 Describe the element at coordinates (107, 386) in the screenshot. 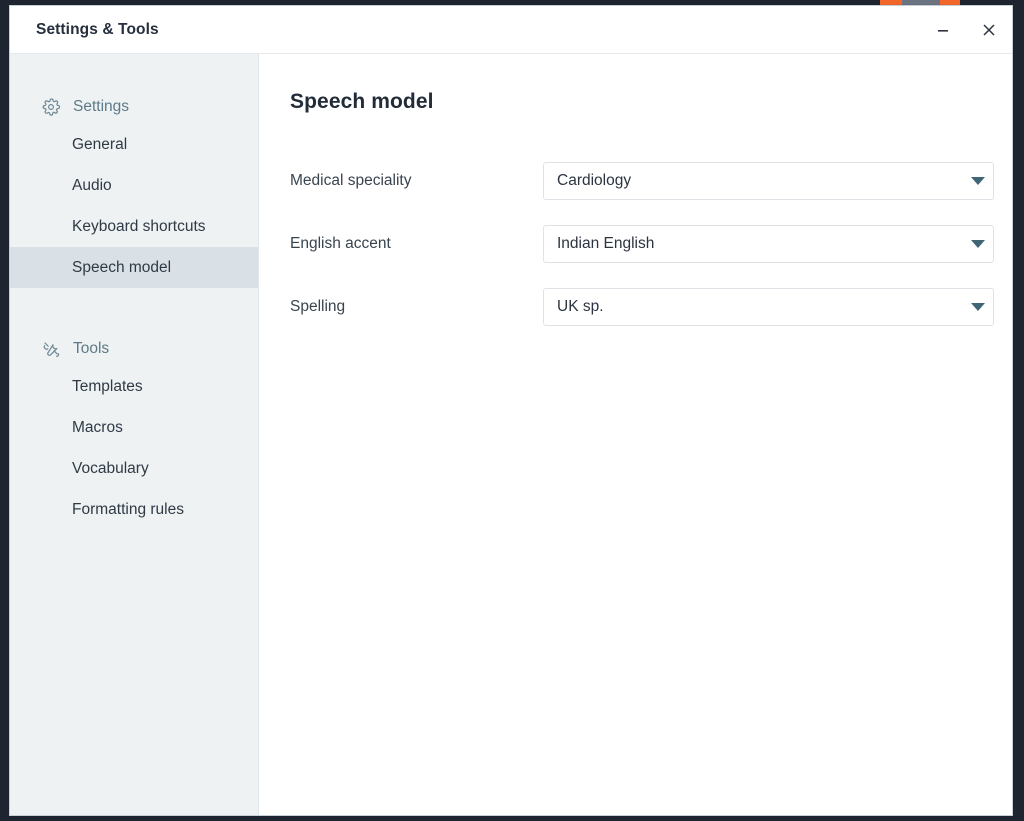

I see `sidebar-item-label: Templates` at that location.